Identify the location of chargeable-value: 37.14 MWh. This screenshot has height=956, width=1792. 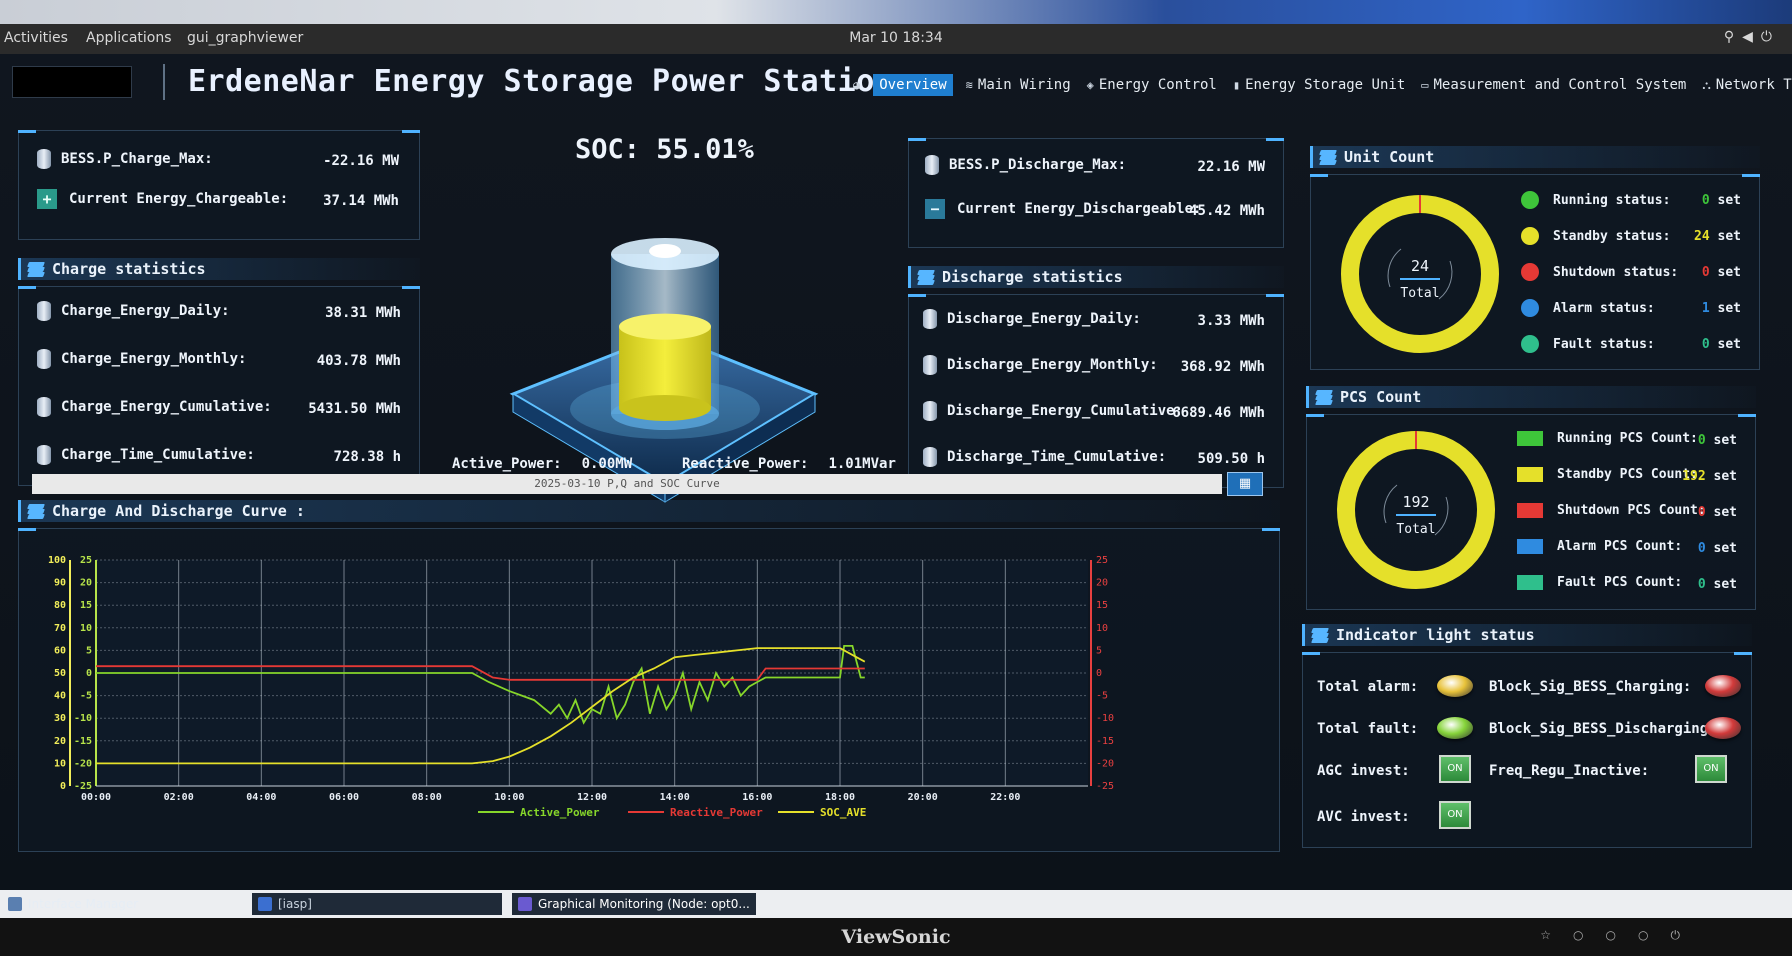
(349, 201).